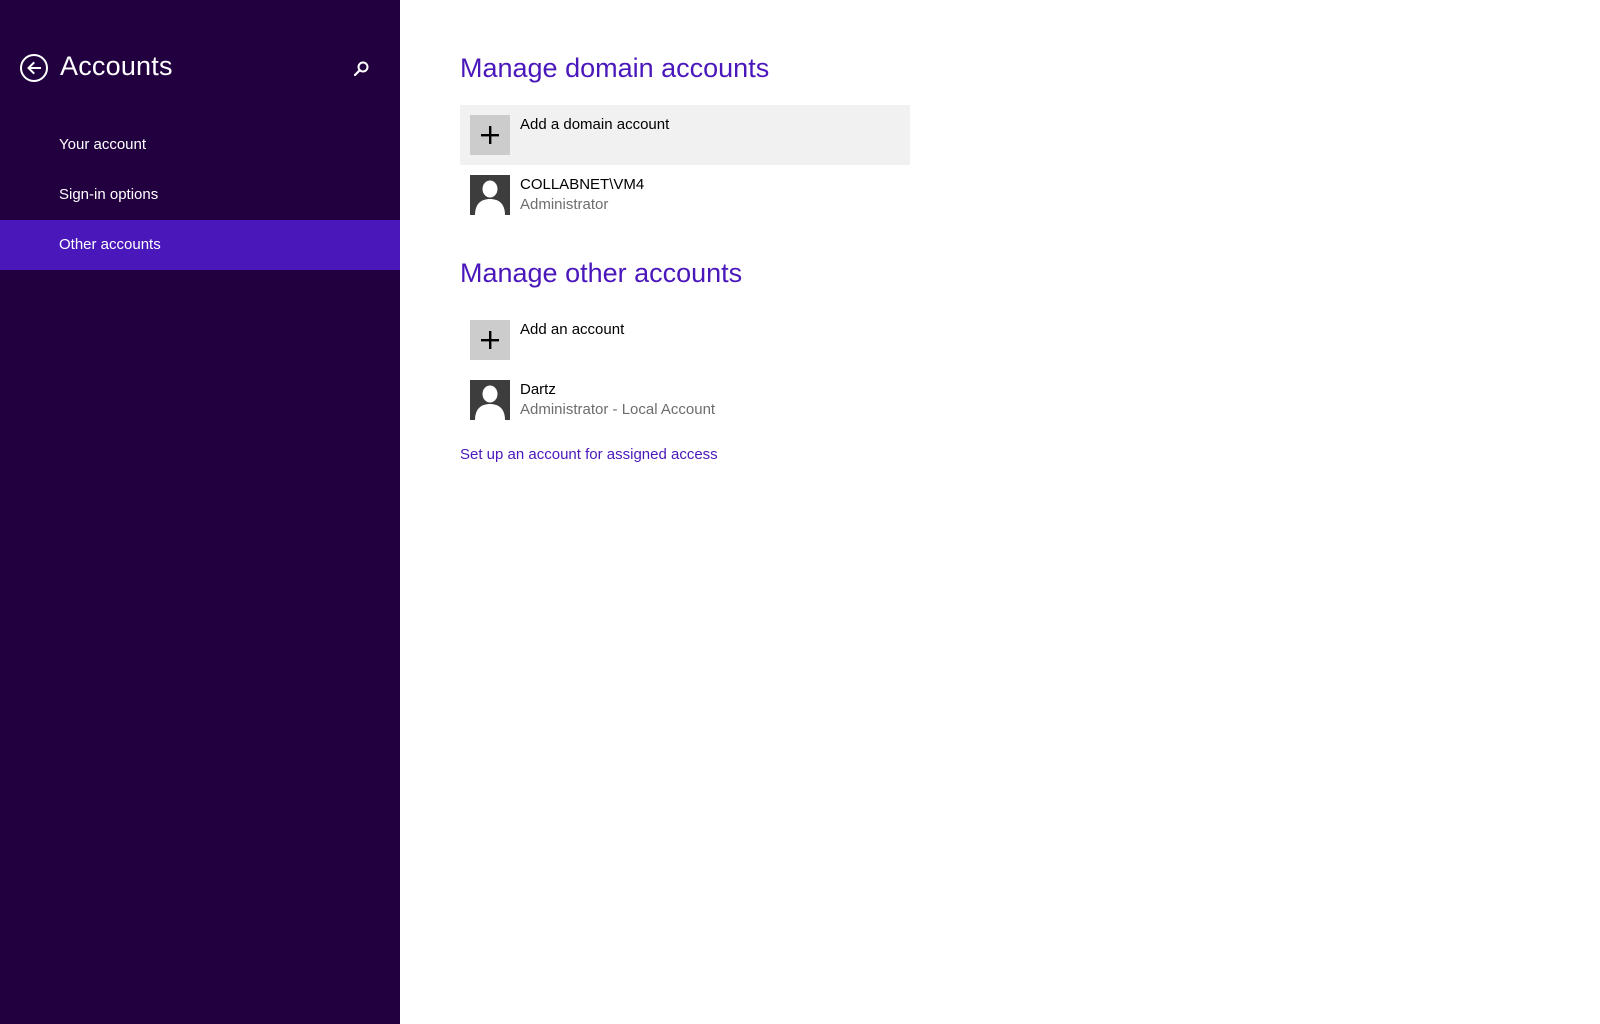 The height and width of the screenshot is (1024, 1600). I want to click on add-account-button: Add an account, so click(685, 340).